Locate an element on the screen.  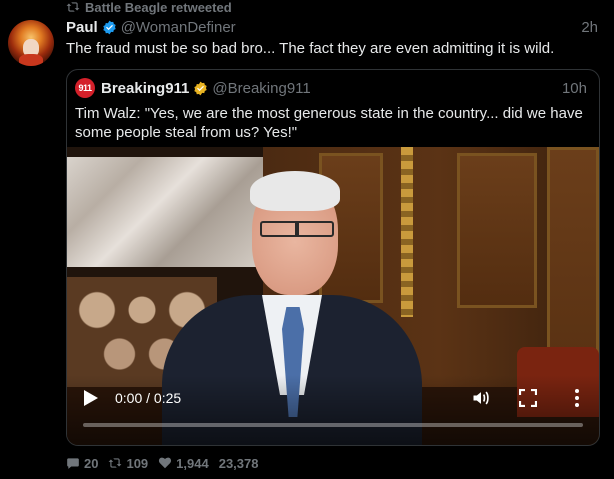
reply-count: 20 is located at coordinates (91, 463).